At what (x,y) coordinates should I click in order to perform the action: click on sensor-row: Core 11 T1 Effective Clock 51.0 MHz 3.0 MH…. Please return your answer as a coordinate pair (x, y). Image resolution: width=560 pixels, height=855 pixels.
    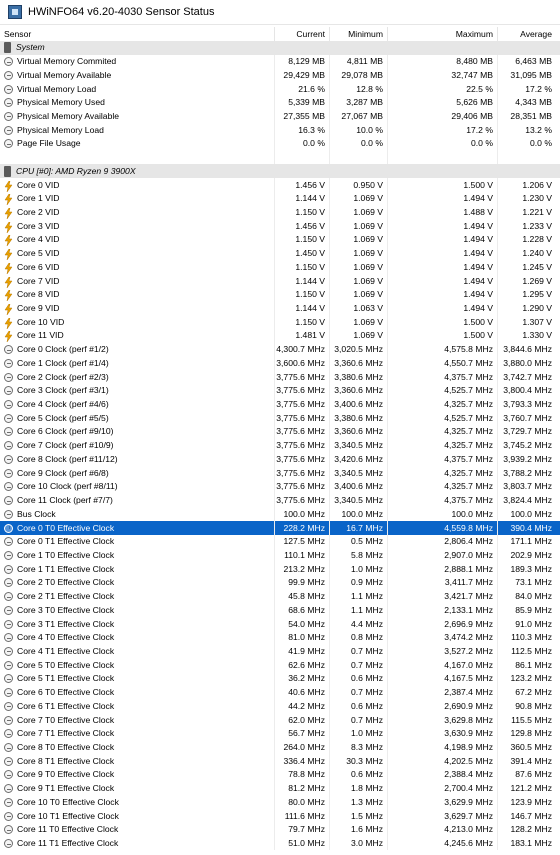
    Looking at the image, I should click on (280, 843).